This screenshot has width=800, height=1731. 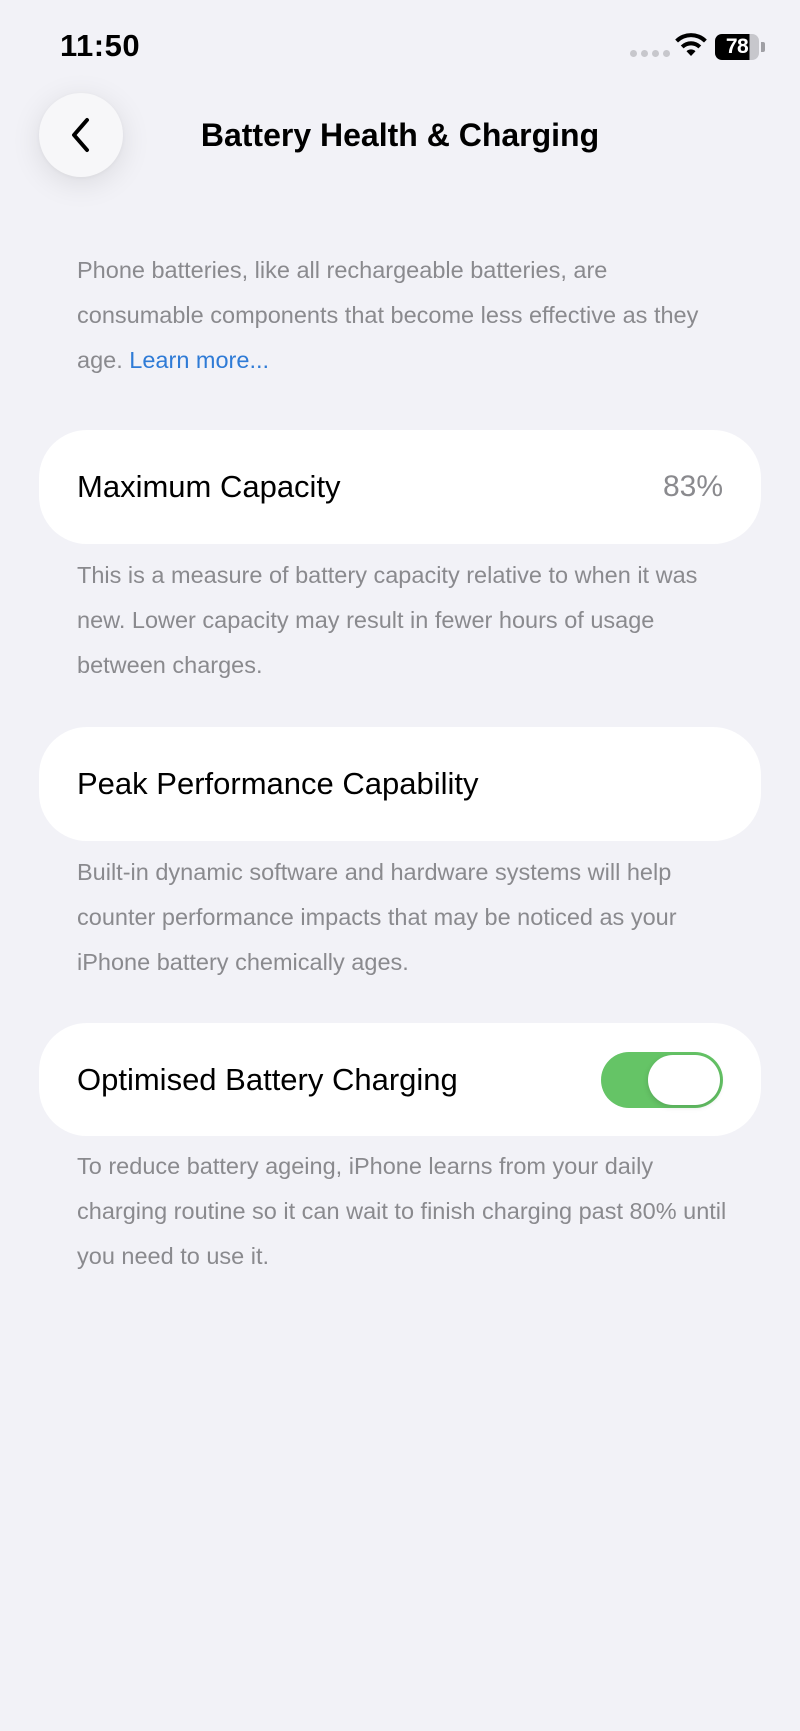 I want to click on peak-performance-label: Peak Performance Capability, so click(x=278, y=783).